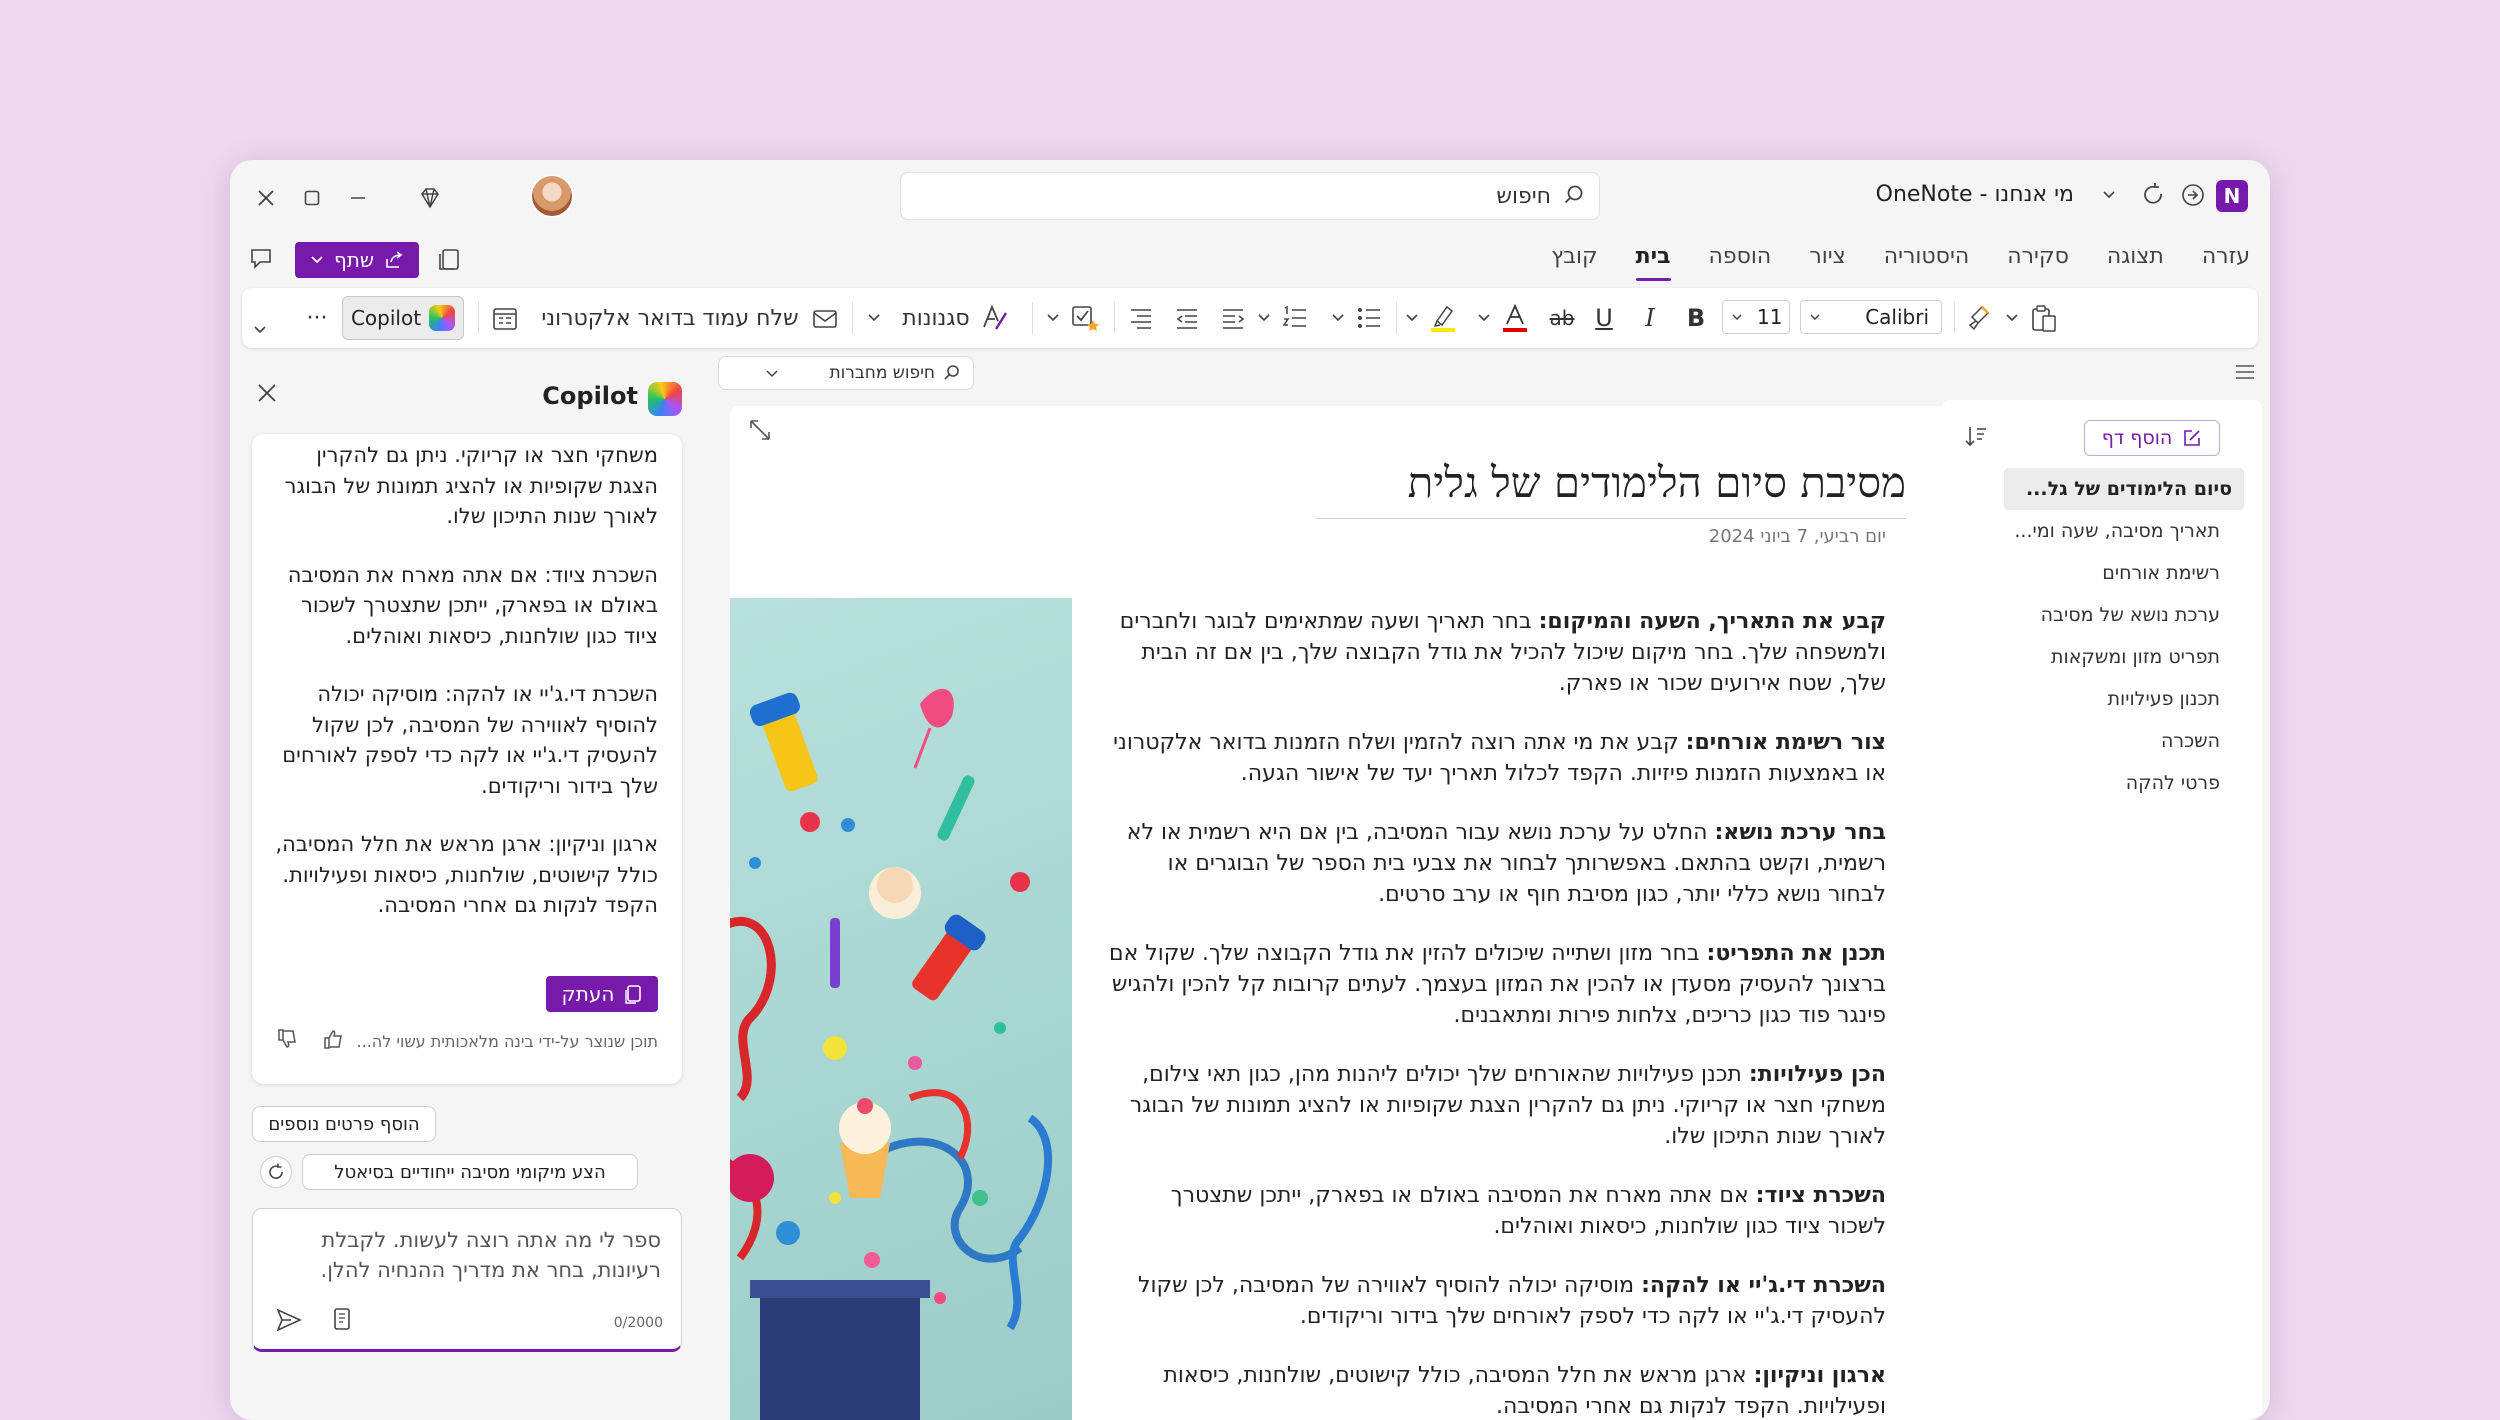 Image resolution: width=2500 pixels, height=1420 pixels. I want to click on maximize-button, so click(312, 198).